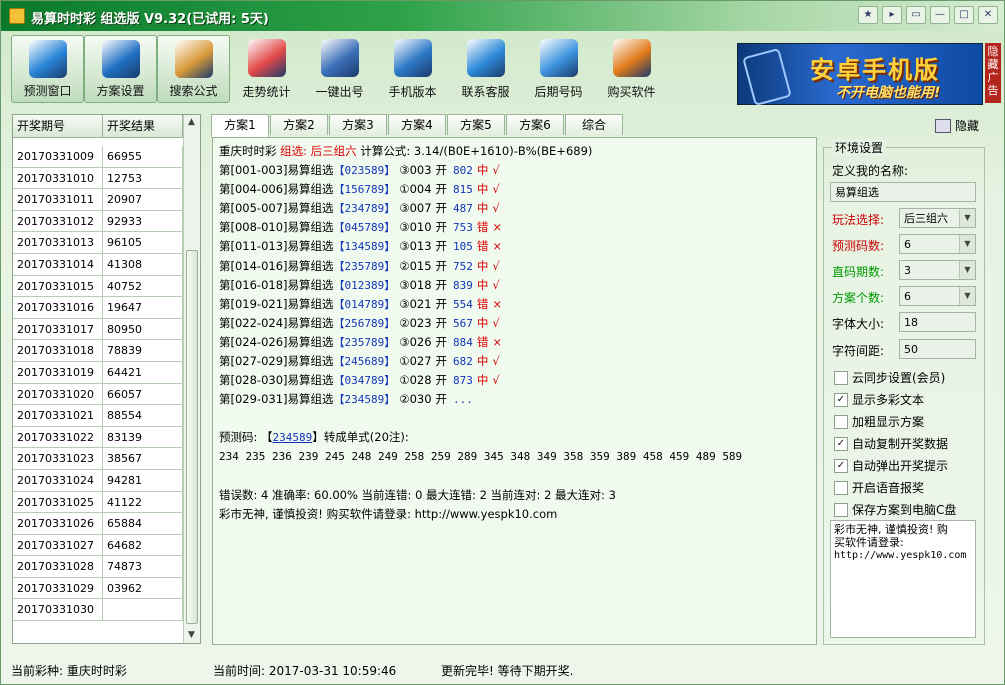 The image size is (1005, 685). What do you see at coordinates (514, 361) in the screenshot?
I see `record-line: 第[027-029]易算组选【245689】 ①027 开 682 中 √` at bounding box center [514, 361].